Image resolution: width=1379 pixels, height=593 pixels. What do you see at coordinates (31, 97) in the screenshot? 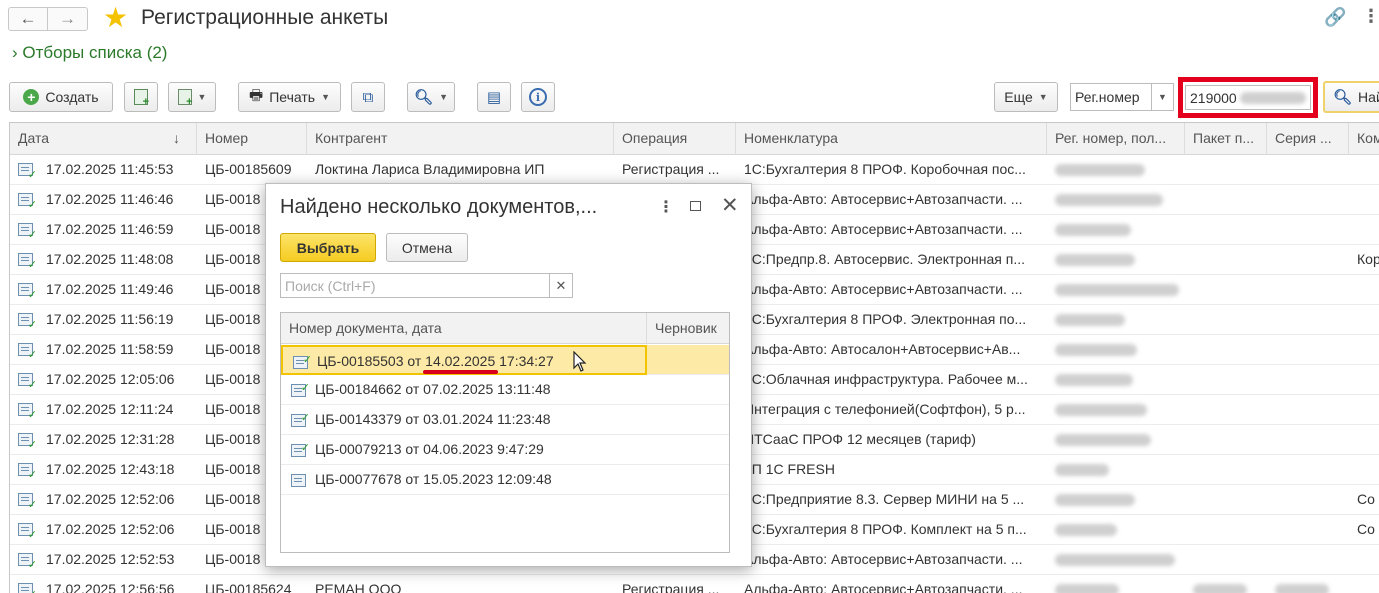
I see `plus-circle-icon: +` at bounding box center [31, 97].